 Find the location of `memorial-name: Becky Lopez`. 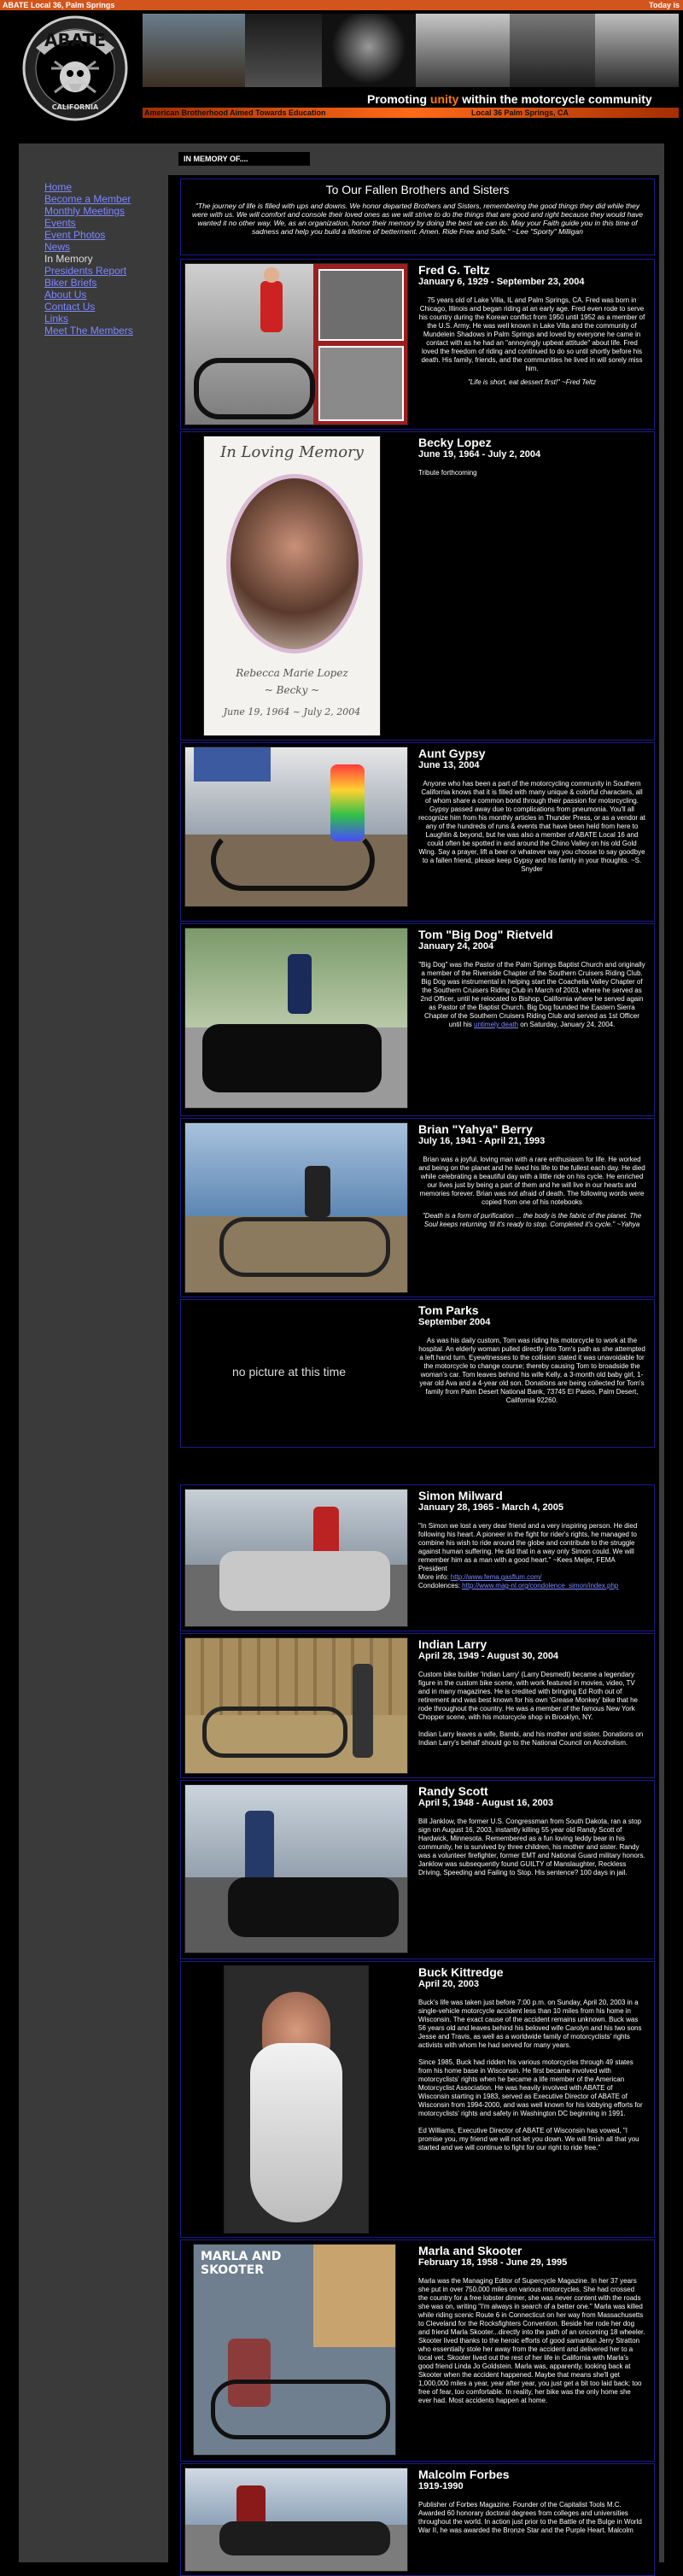

memorial-name: Becky Lopez is located at coordinates (455, 442).